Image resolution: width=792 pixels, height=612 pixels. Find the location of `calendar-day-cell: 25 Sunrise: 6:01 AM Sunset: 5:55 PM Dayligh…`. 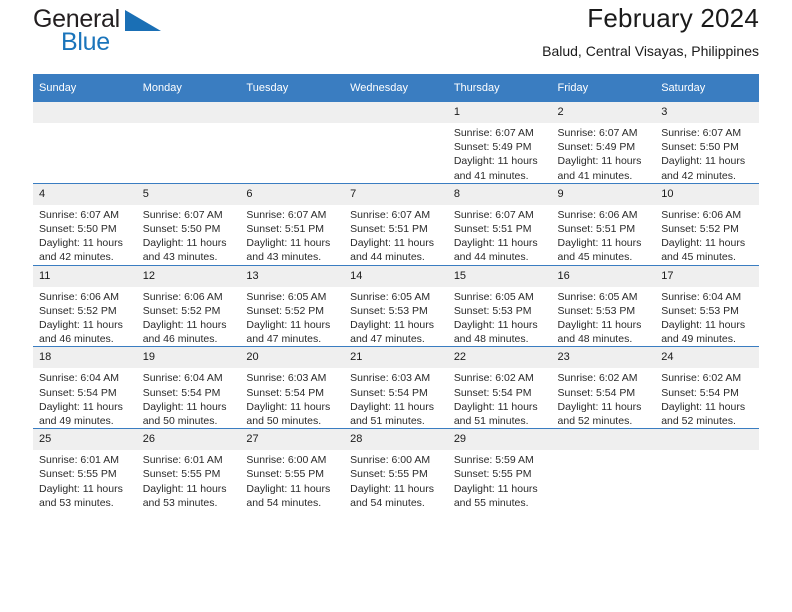

calendar-day-cell: 25 Sunrise: 6:01 AM Sunset: 5:55 PM Dayligh… is located at coordinates (85, 469).